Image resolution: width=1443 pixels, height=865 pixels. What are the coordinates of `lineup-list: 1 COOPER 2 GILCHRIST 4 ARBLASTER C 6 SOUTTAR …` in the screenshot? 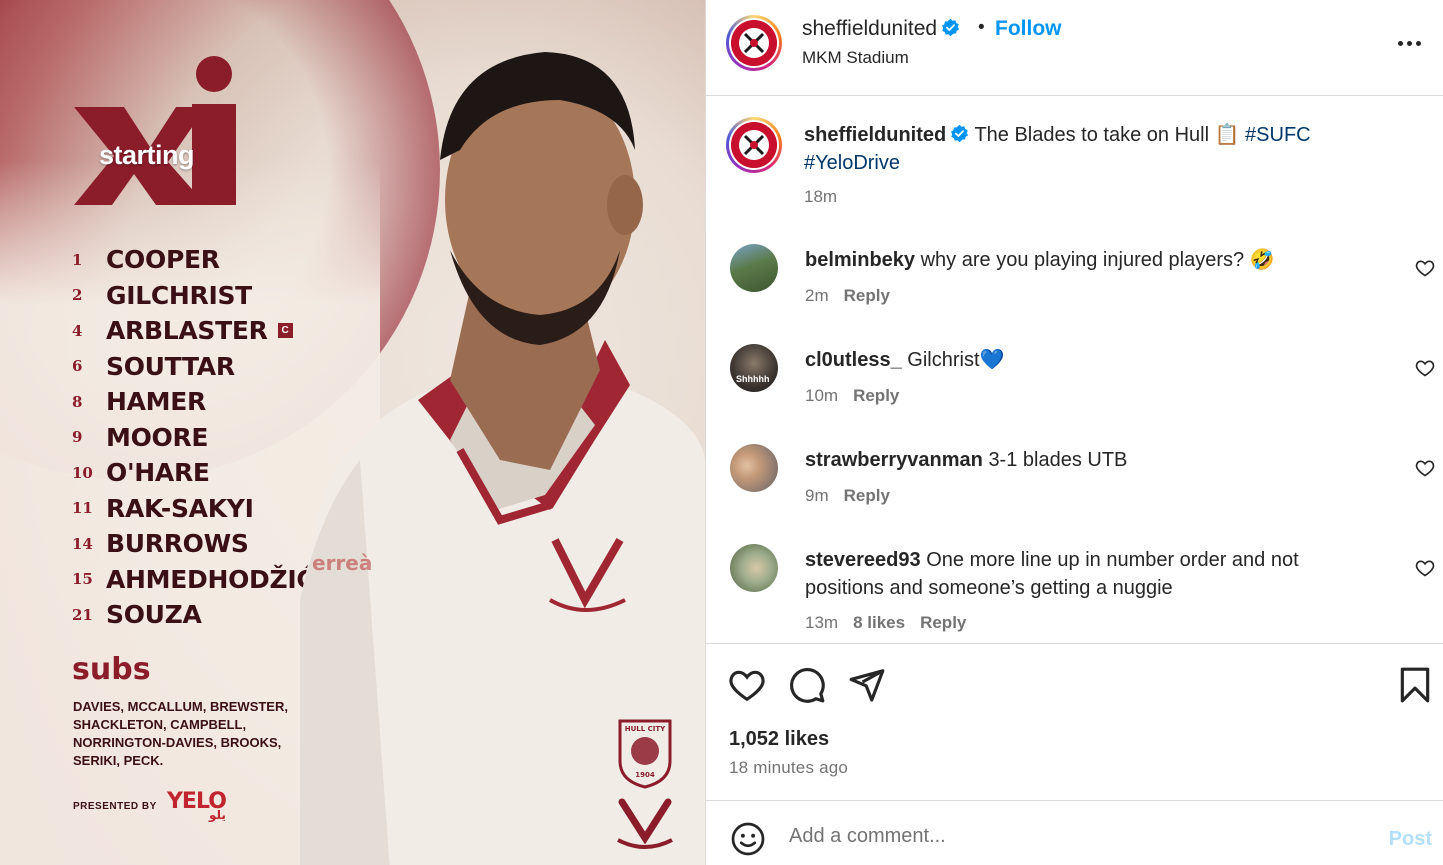 It's located at (193, 437).